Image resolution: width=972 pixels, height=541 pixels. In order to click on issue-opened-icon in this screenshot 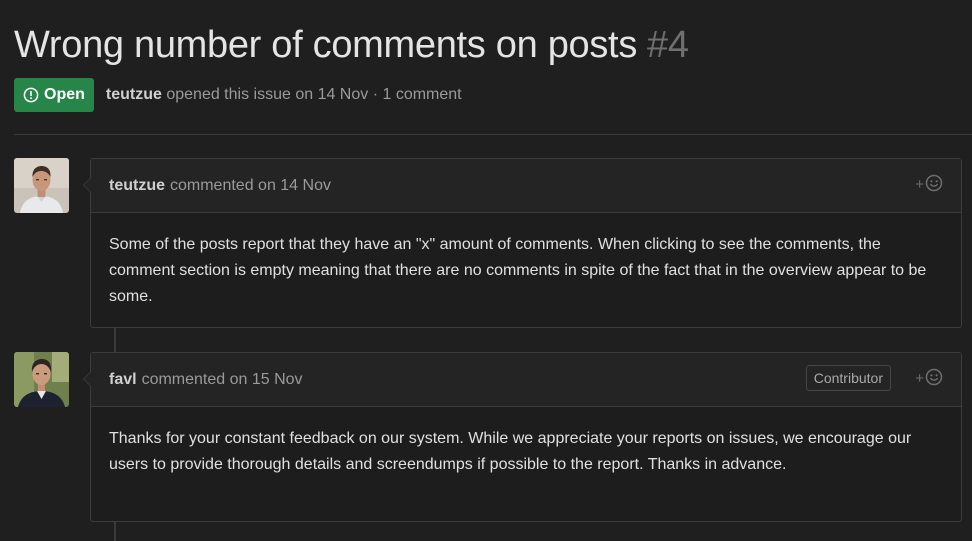, I will do `click(31, 95)`.